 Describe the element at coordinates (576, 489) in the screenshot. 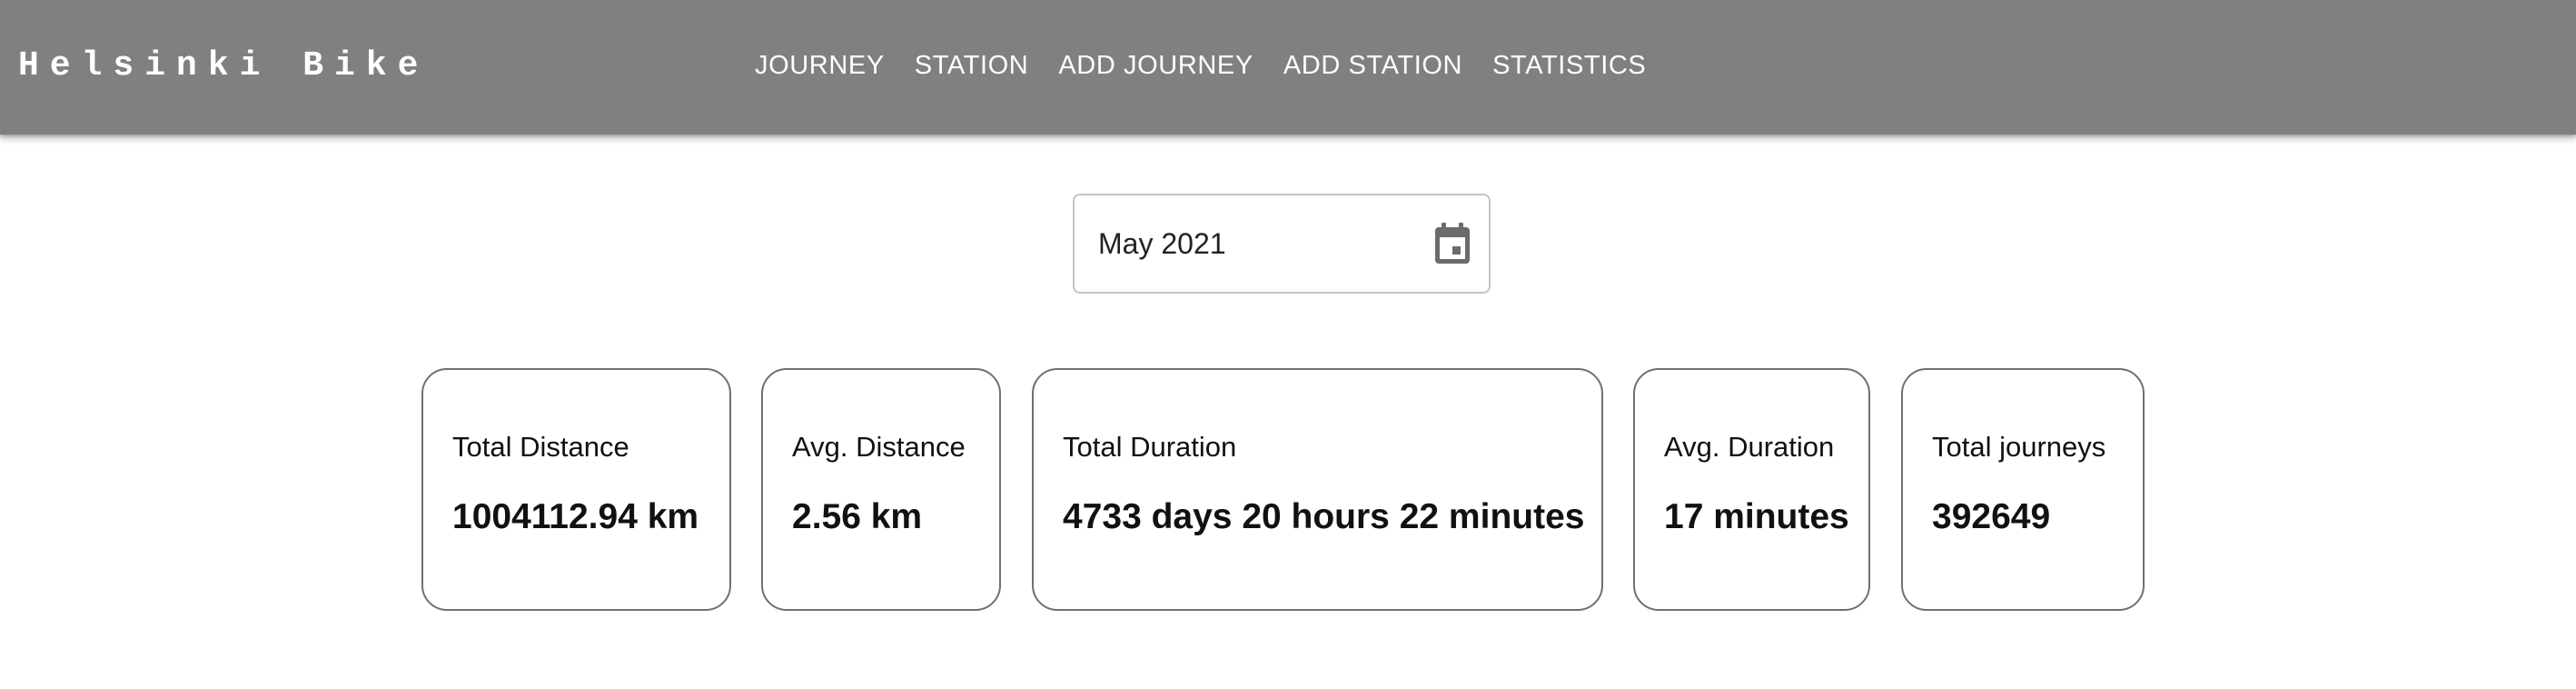

I see `stat-card-total-distance: Total Distance 1004112.94 km` at that location.